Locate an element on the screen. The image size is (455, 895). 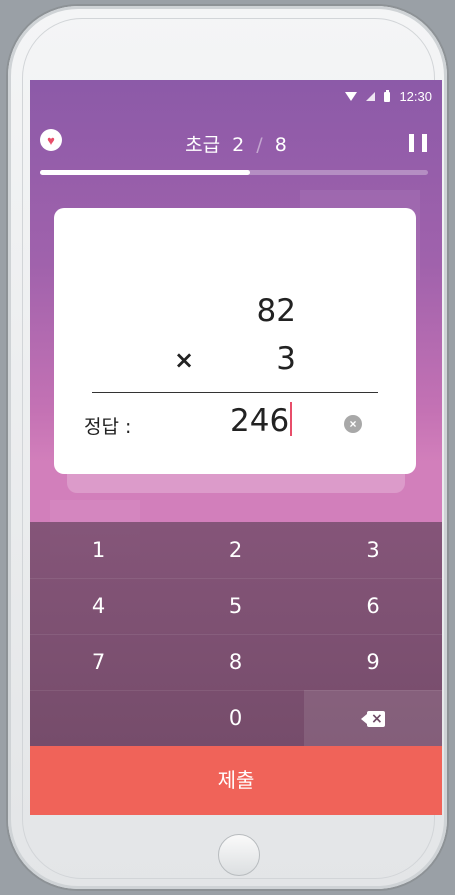
text-caret is located at coordinates (291, 419).